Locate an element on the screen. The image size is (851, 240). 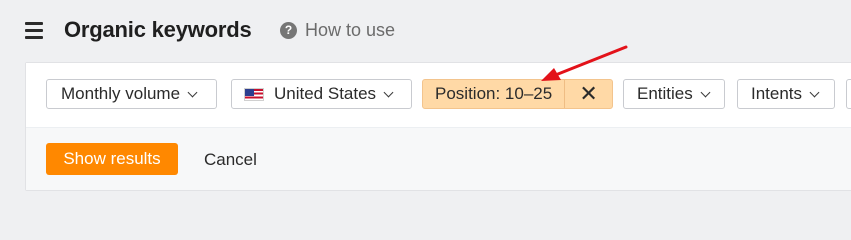
page-title: Organic keywords is located at coordinates (158, 29).